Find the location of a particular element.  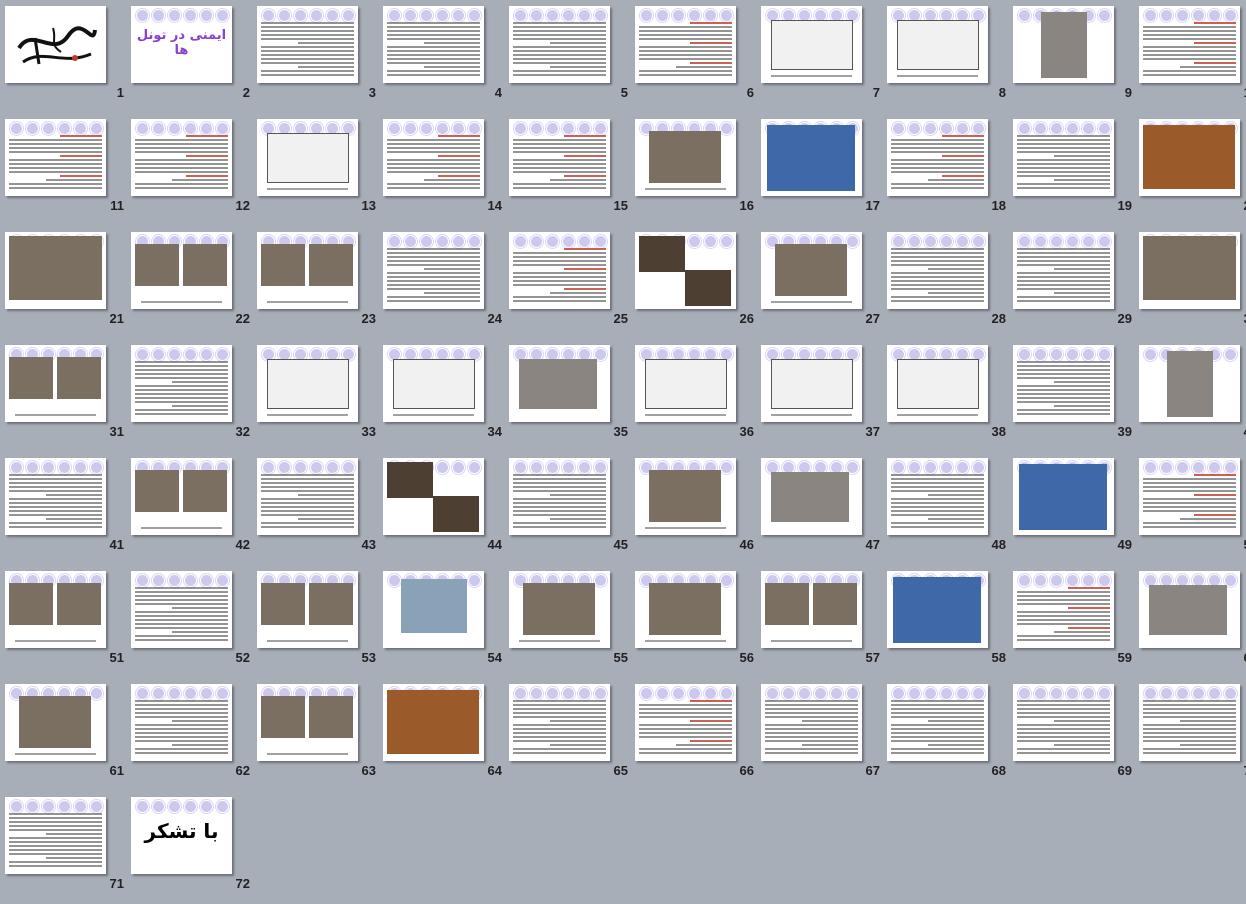

slide-cell: 35 is located at coordinates (567, 395).